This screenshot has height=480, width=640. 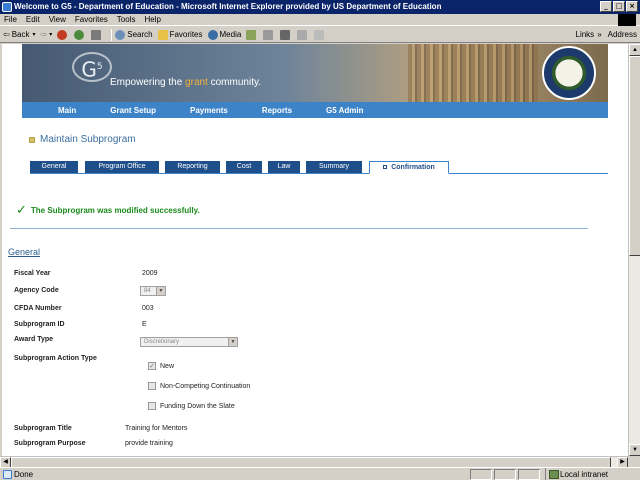 I want to click on close-button: ×, so click(x=632, y=6).